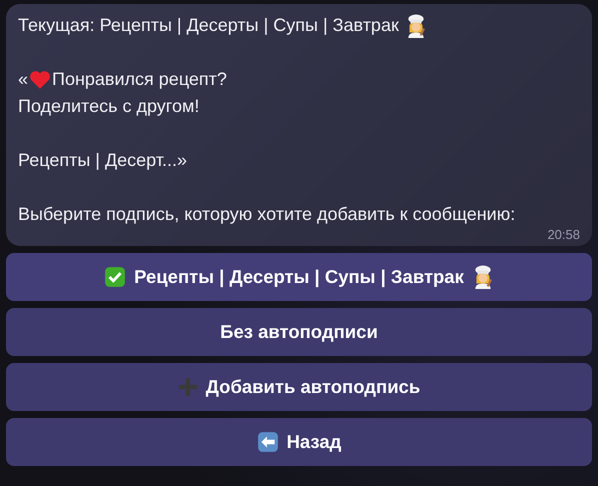 The width and height of the screenshot is (598, 486). I want to click on quoted-text: Рецепты | Десерт...», so click(103, 160).